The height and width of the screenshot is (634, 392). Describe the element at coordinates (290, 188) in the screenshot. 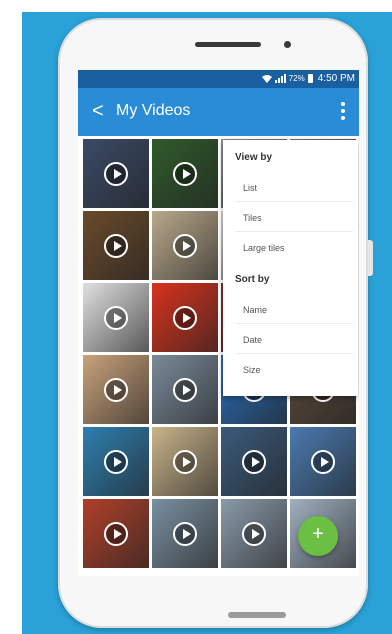

I see `menu-item-list: List` at that location.